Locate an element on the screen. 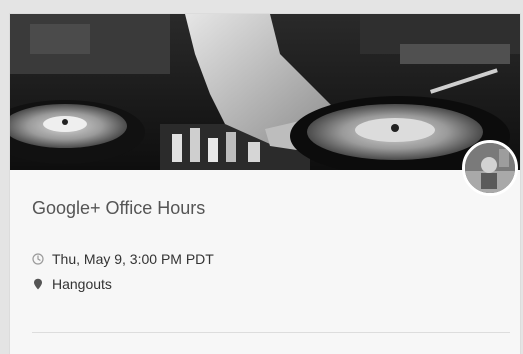 The image size is (523, 354). host-avatar is located at coordinates (490, 168).